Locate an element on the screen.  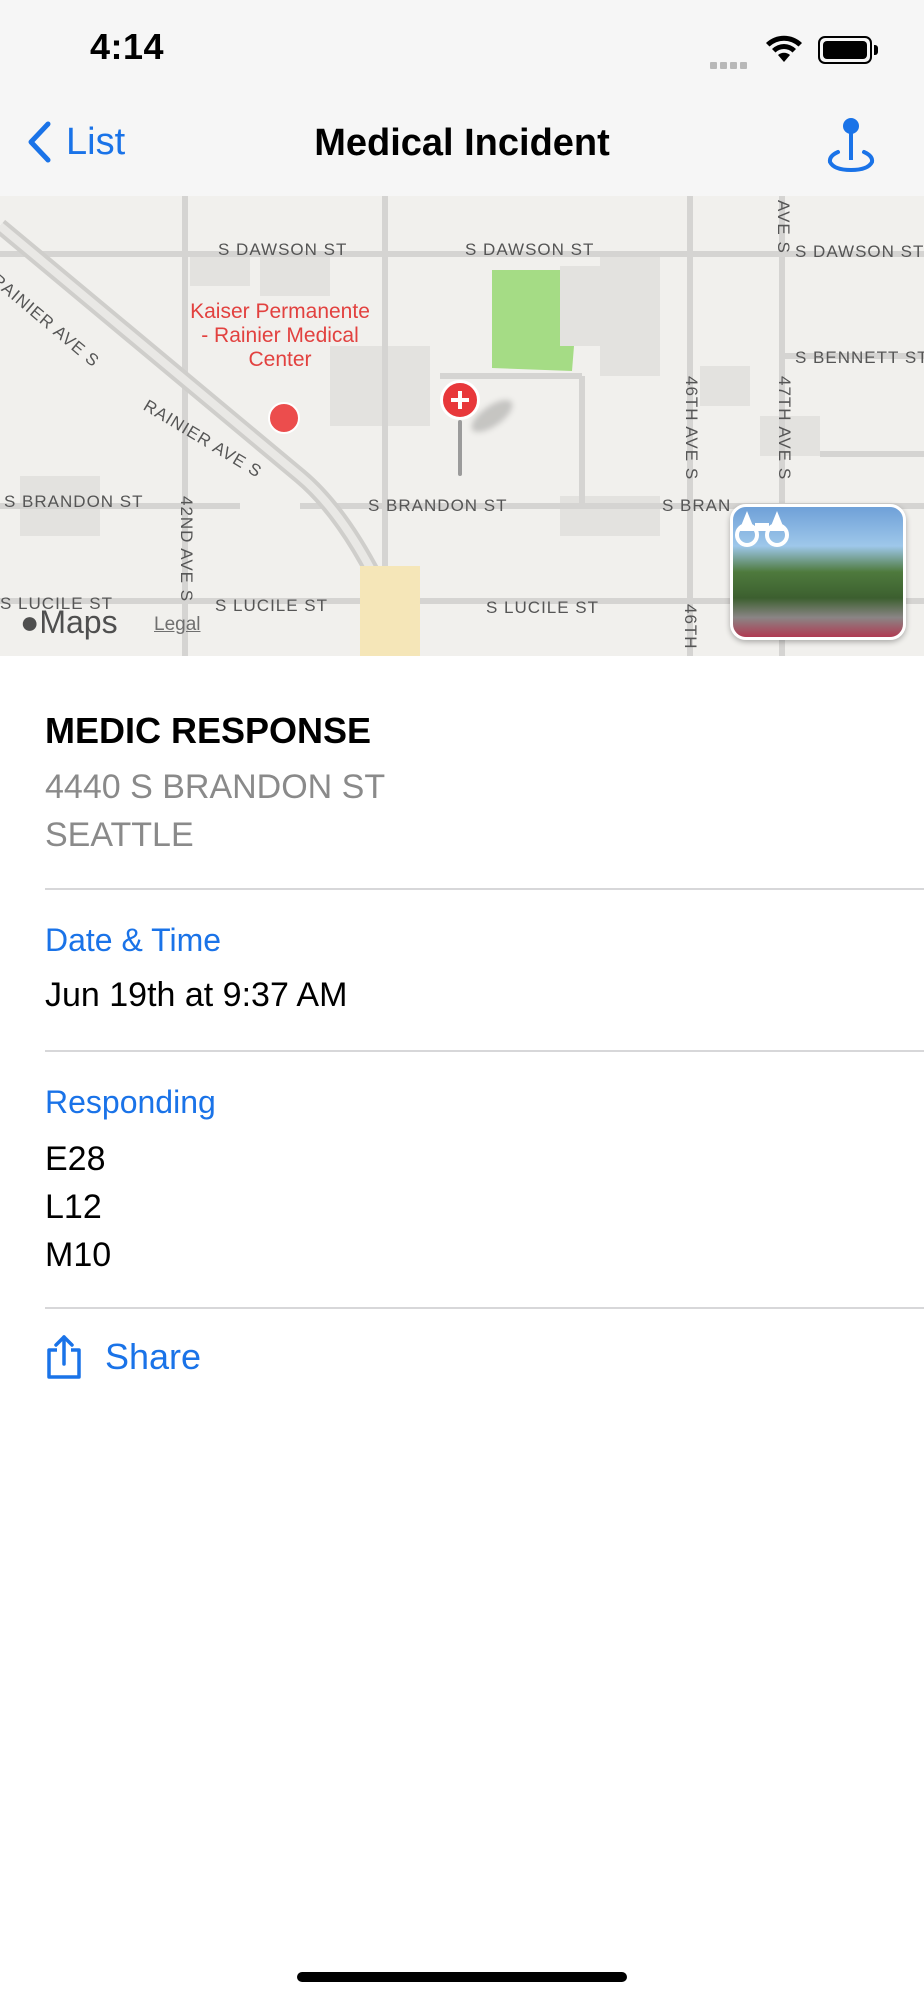
street-label: S BENNETT ST is located at coordinates (859, 357).